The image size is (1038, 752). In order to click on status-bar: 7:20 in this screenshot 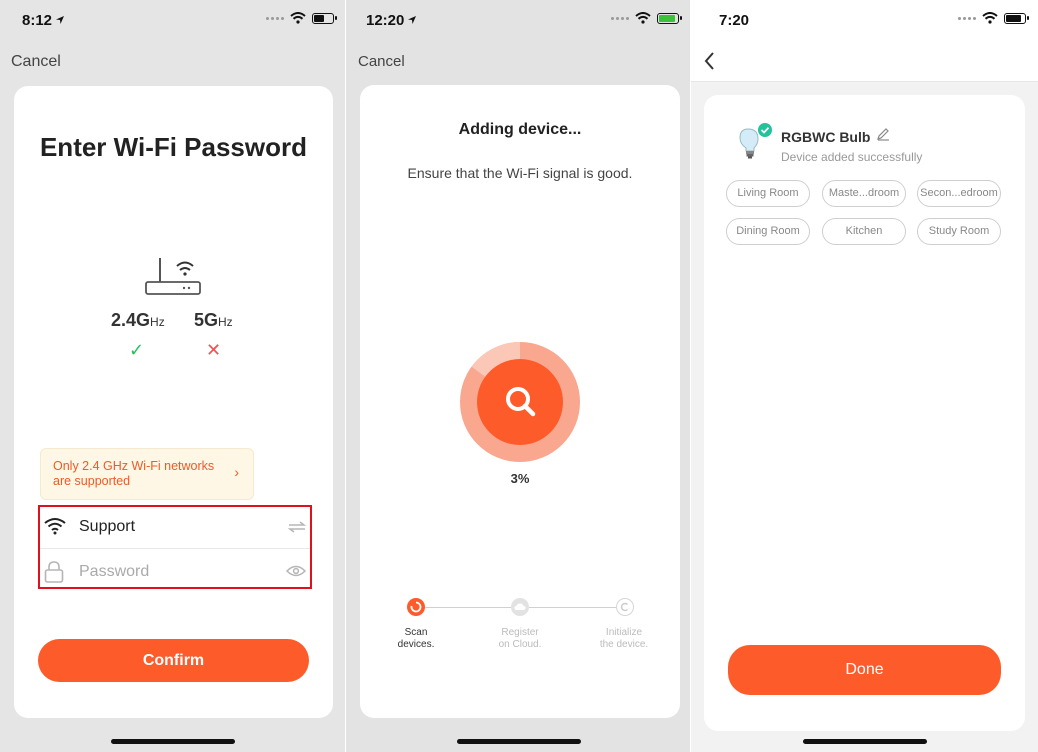, I will do `click(864, 21)`.